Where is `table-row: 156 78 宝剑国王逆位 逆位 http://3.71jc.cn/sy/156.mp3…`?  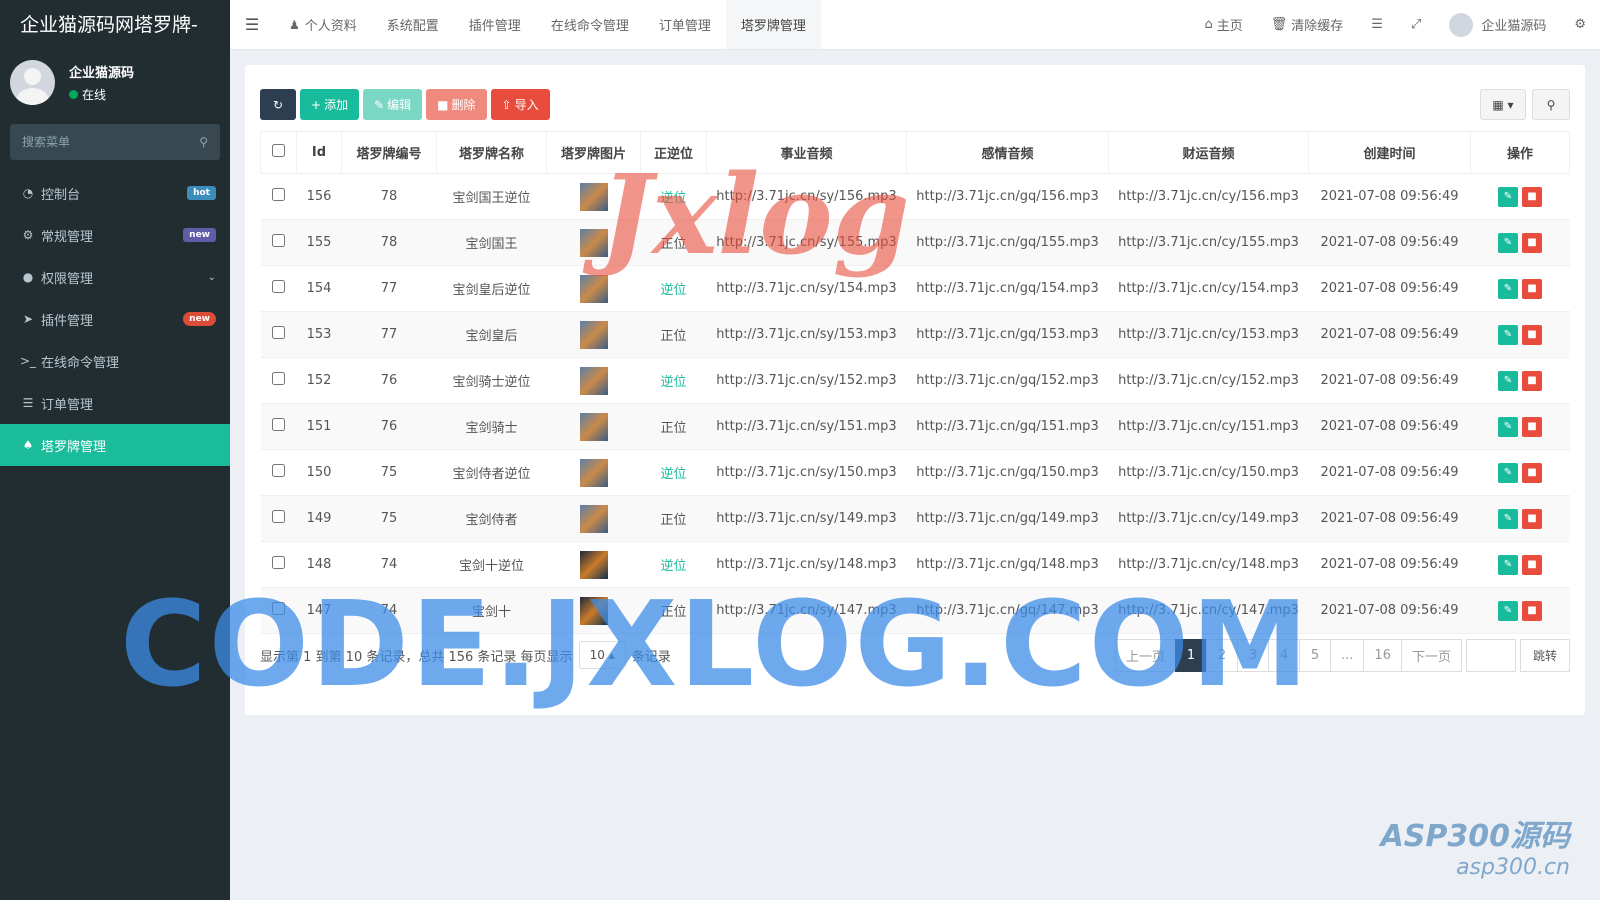 table-row: 156 78 宝剑国王逆位 逆位 http://3.71jc.cn/sy/156.mp3… is located at coordinates (915, 196).